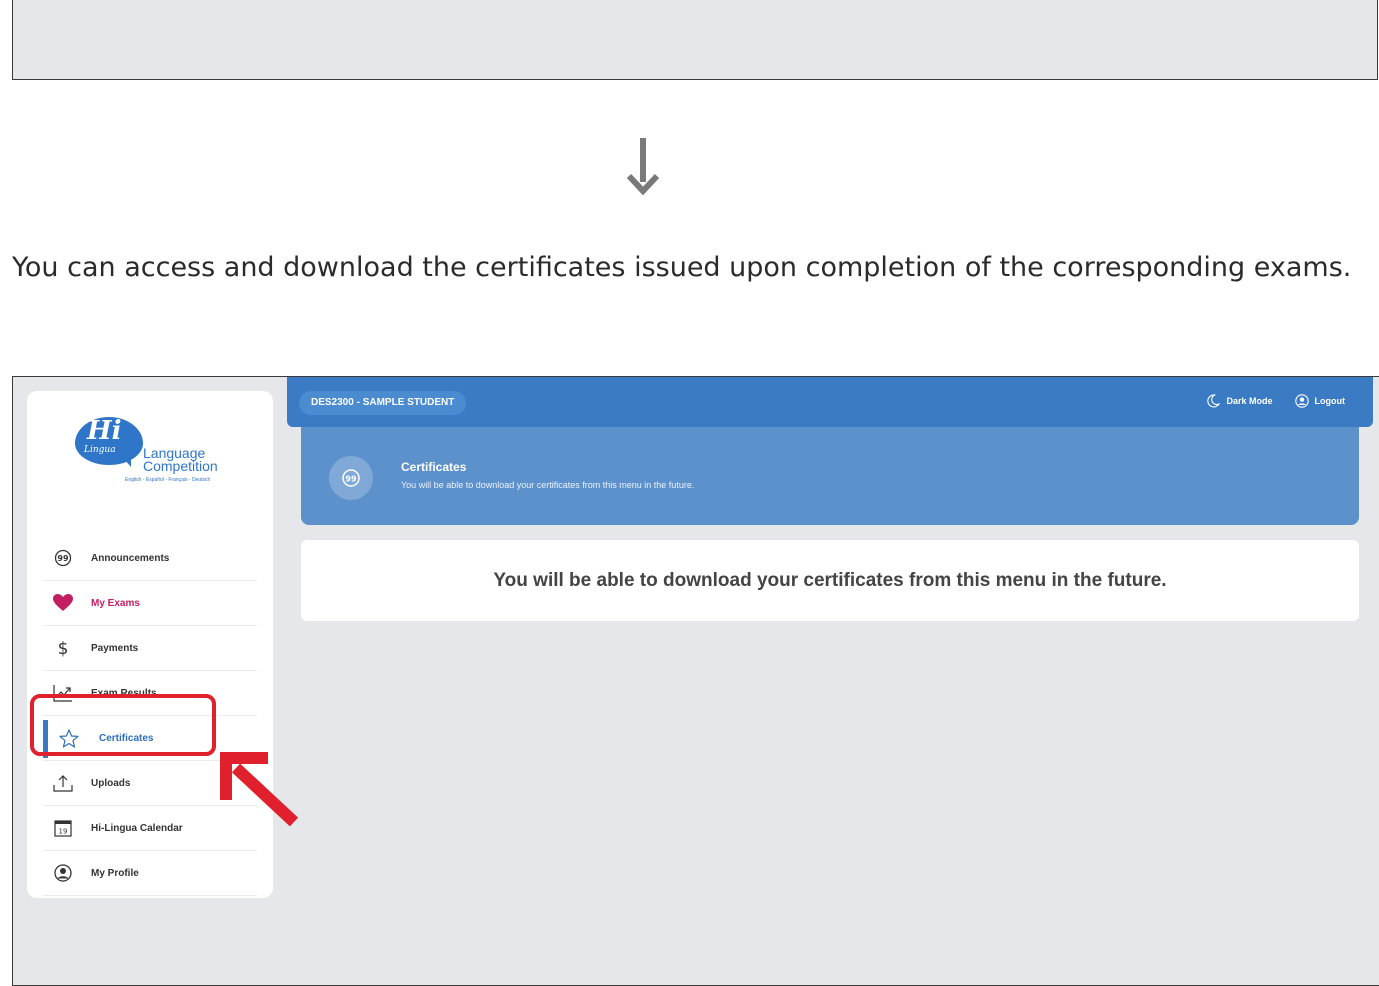 This screenshot has width=1379, height=986. I want to click on sidebar-item-announcements: 99 Announcements, so click(150, 558).